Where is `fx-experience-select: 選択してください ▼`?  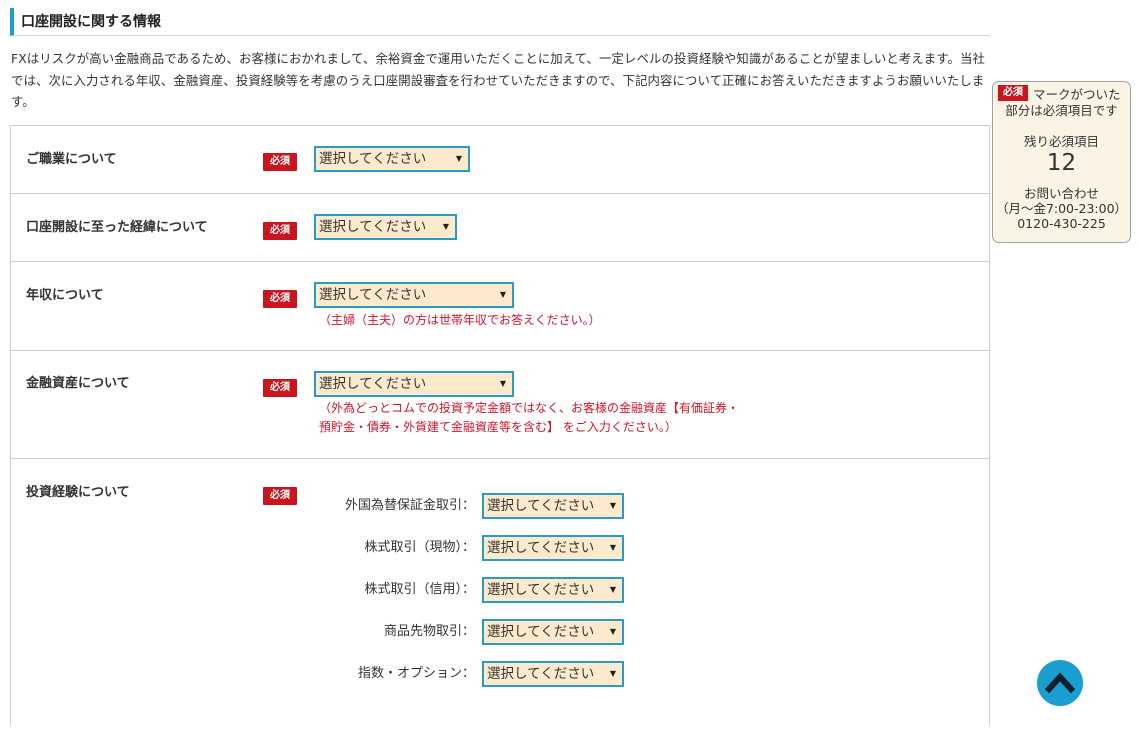
fx-experience-select: 選択してください ▼ is located at coordinates (553, 506).